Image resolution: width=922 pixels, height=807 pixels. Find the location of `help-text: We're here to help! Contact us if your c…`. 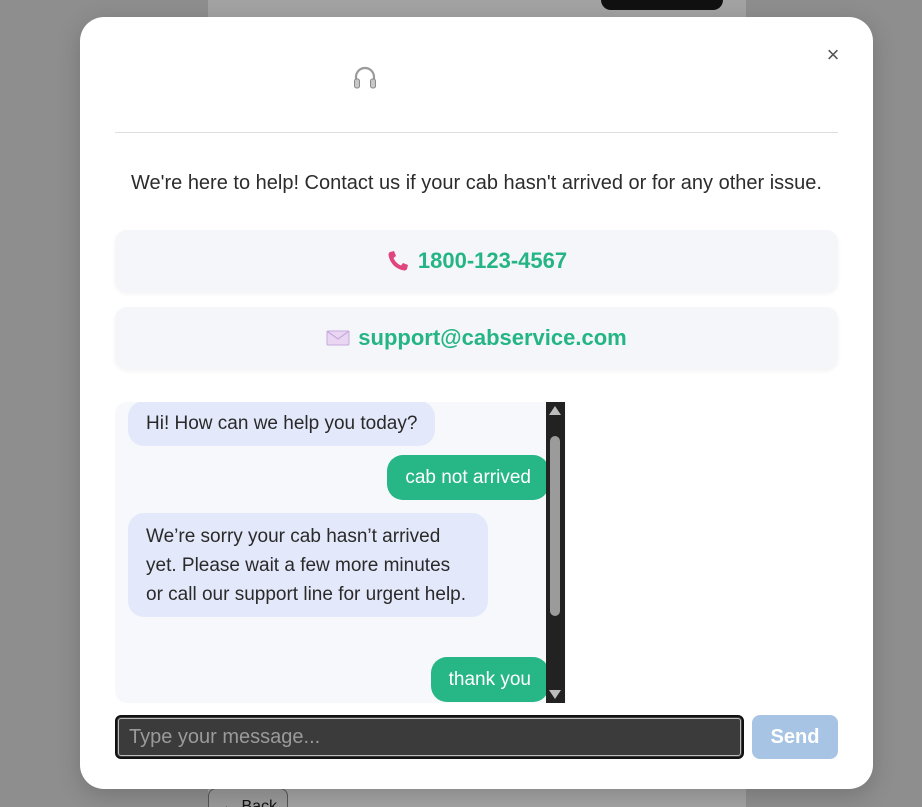

help-text: We're here to help! Contact us if your c… is located at coordinates (476, 183).